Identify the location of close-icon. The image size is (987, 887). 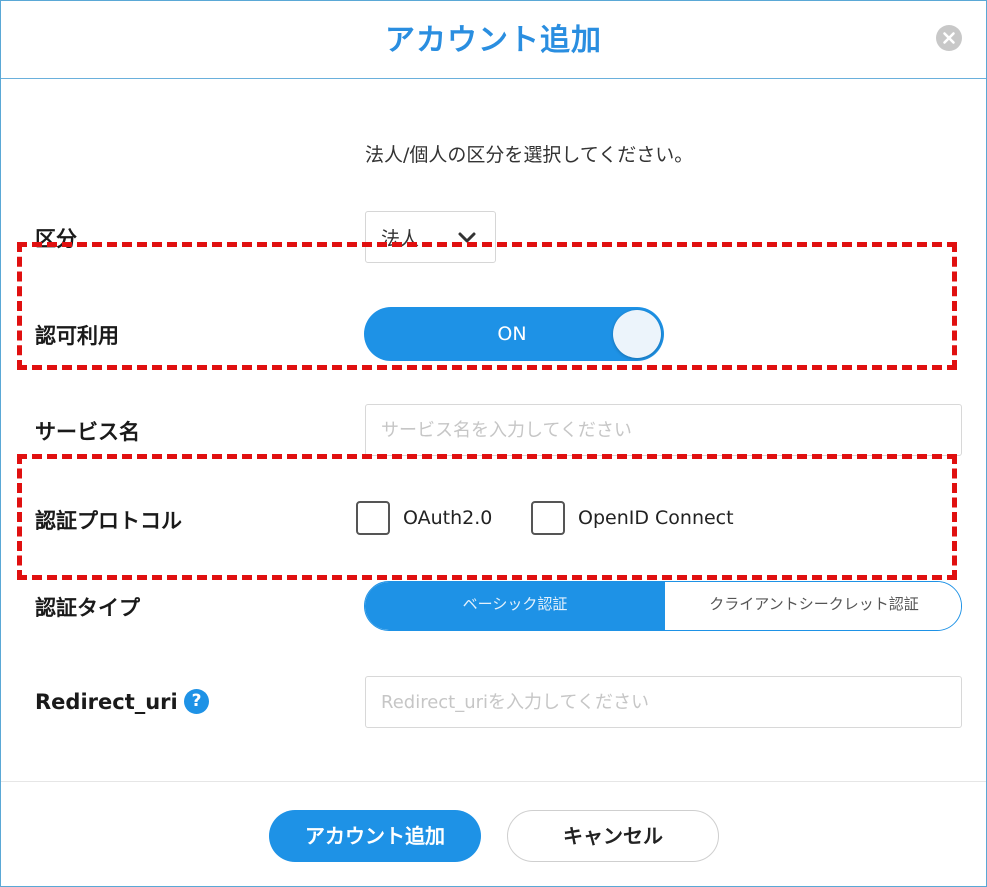
(949, 38).